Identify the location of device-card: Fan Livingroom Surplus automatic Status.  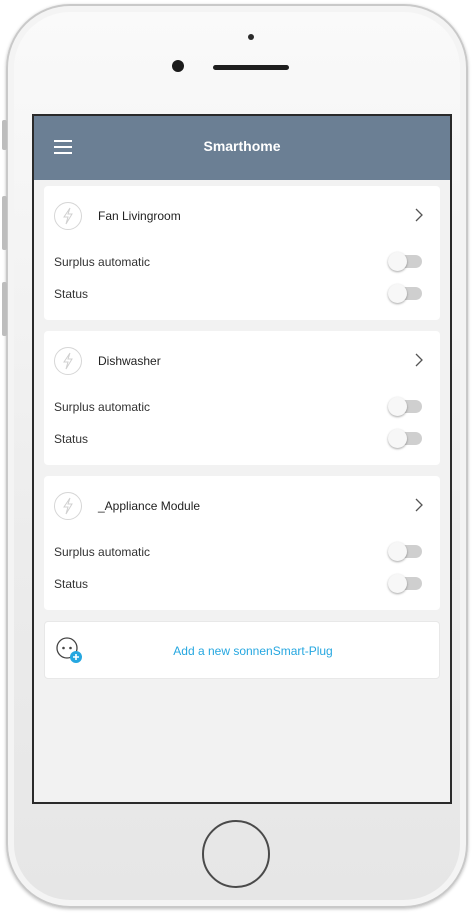
(242, 253).